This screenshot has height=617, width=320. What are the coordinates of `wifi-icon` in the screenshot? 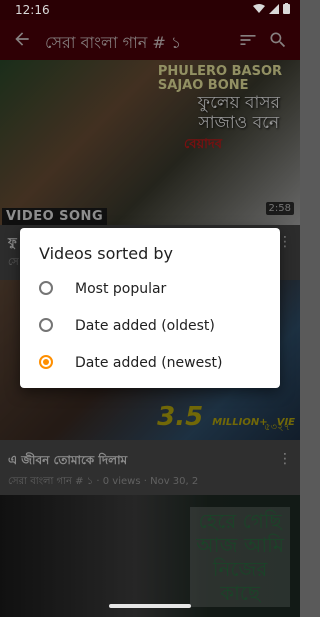 It's located at (259, 8).